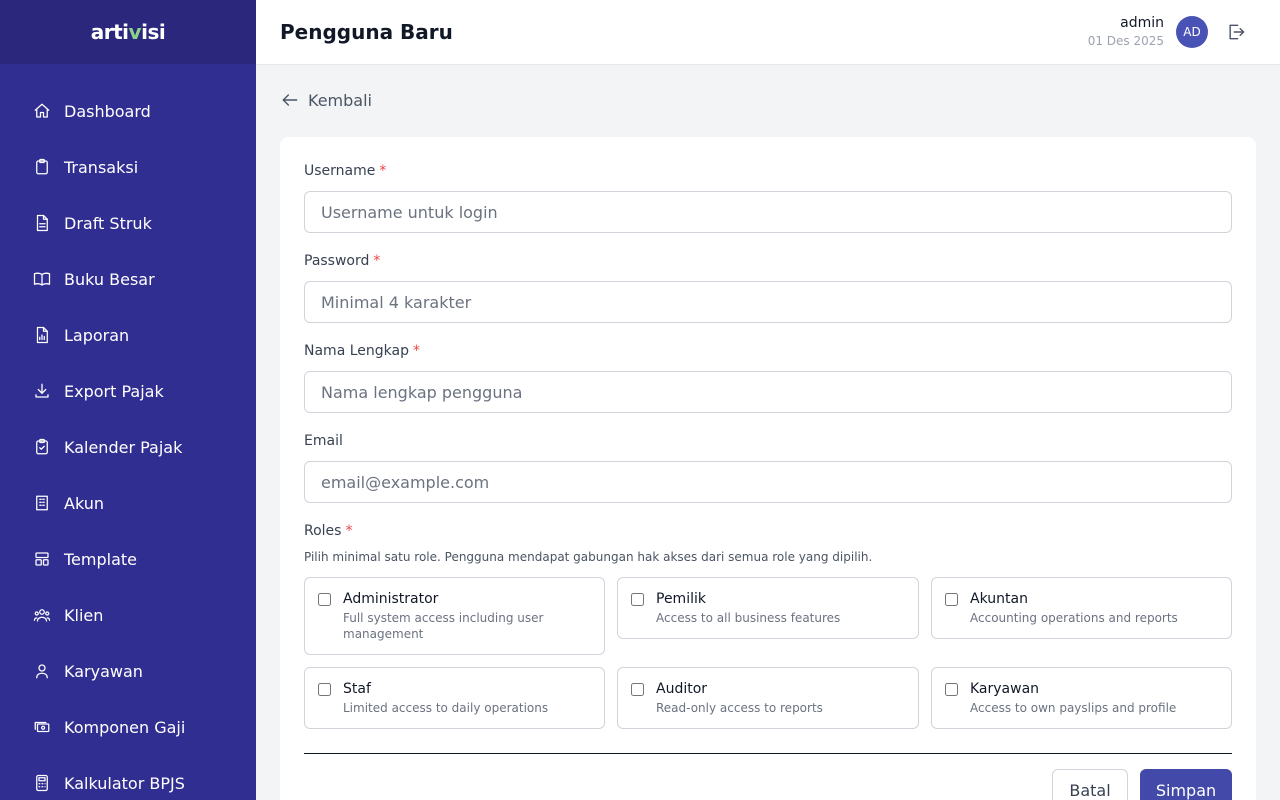  I want to click on email-label: Email, so click(323, 441).